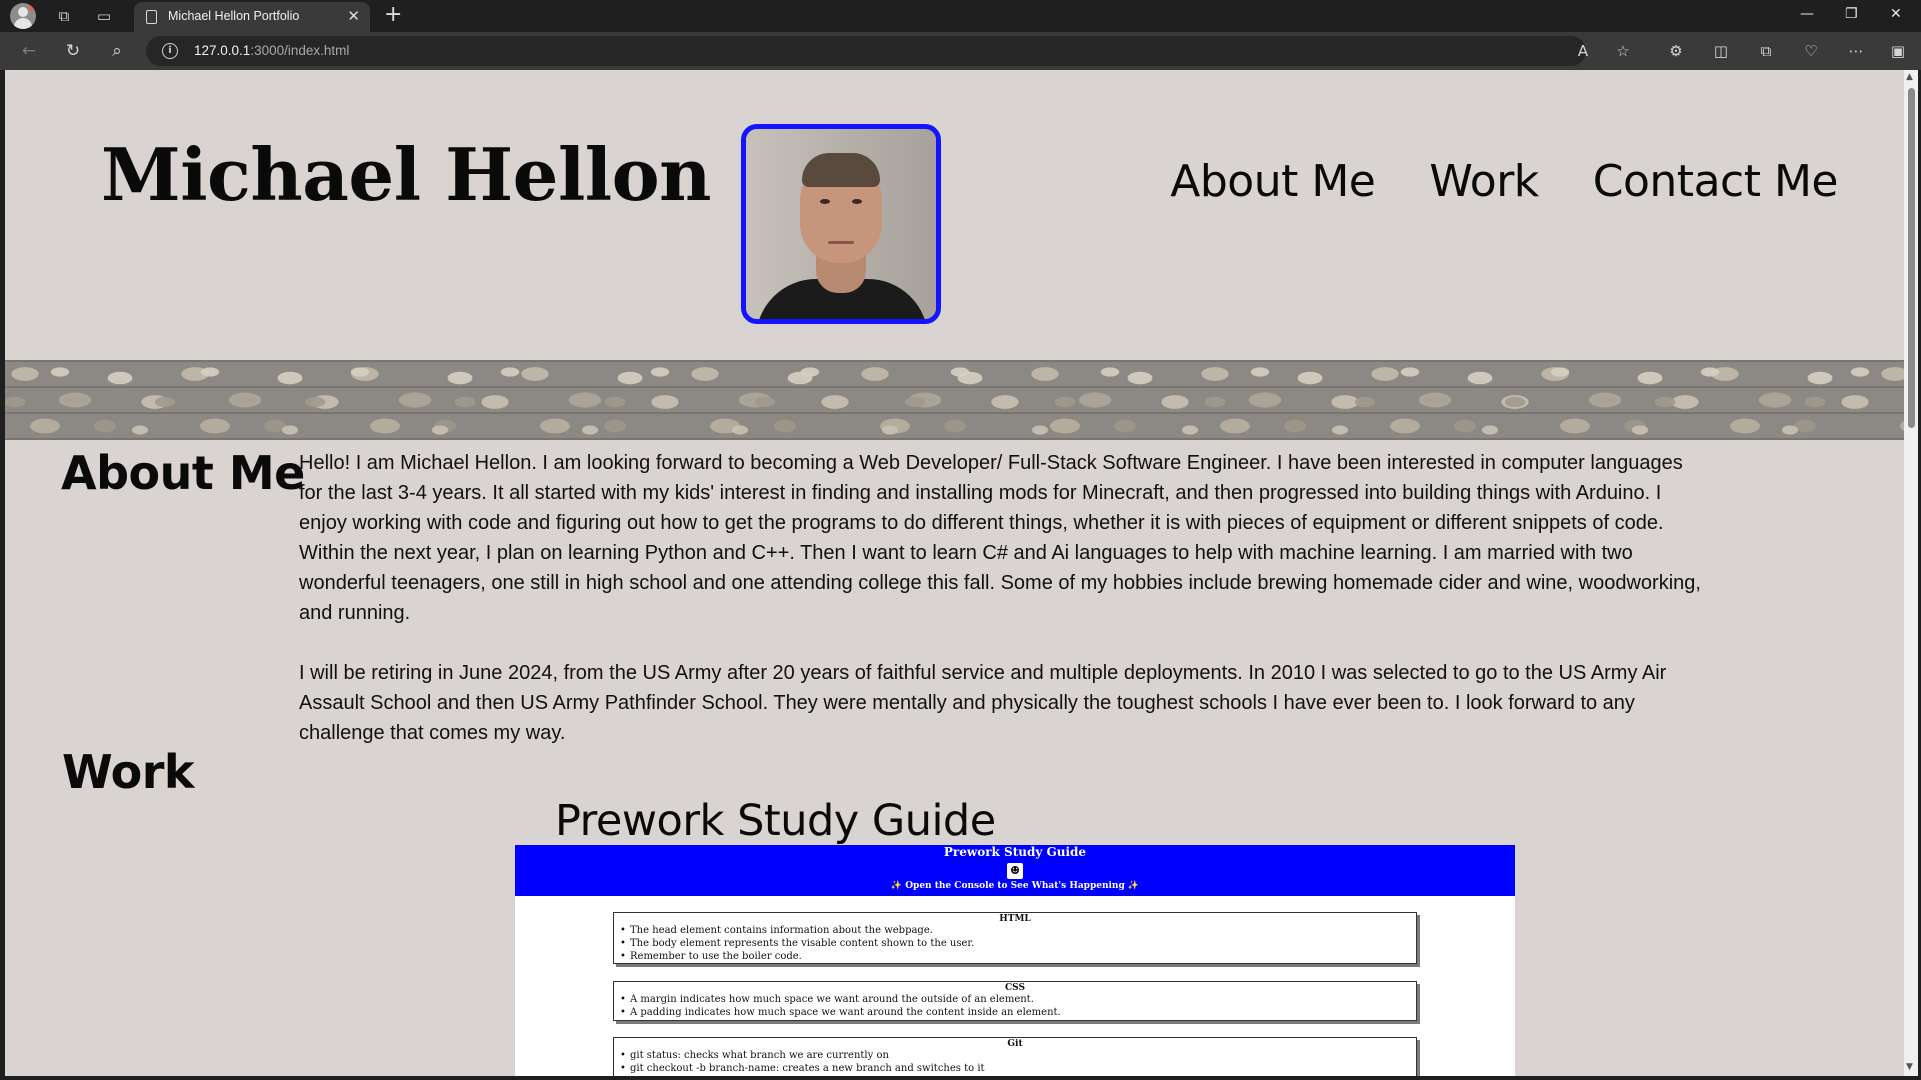 The height and width of the screenshot is (1080, 1921). Describe the element at coordinates (1909, 77) in the screenshot. I see `scroll-up-icon: ▲` at that location.